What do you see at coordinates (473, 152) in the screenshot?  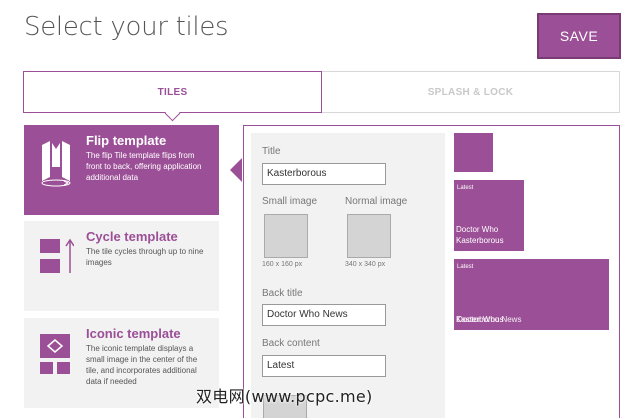 I see `preview-tile-small` at bounding box center [473, 152].